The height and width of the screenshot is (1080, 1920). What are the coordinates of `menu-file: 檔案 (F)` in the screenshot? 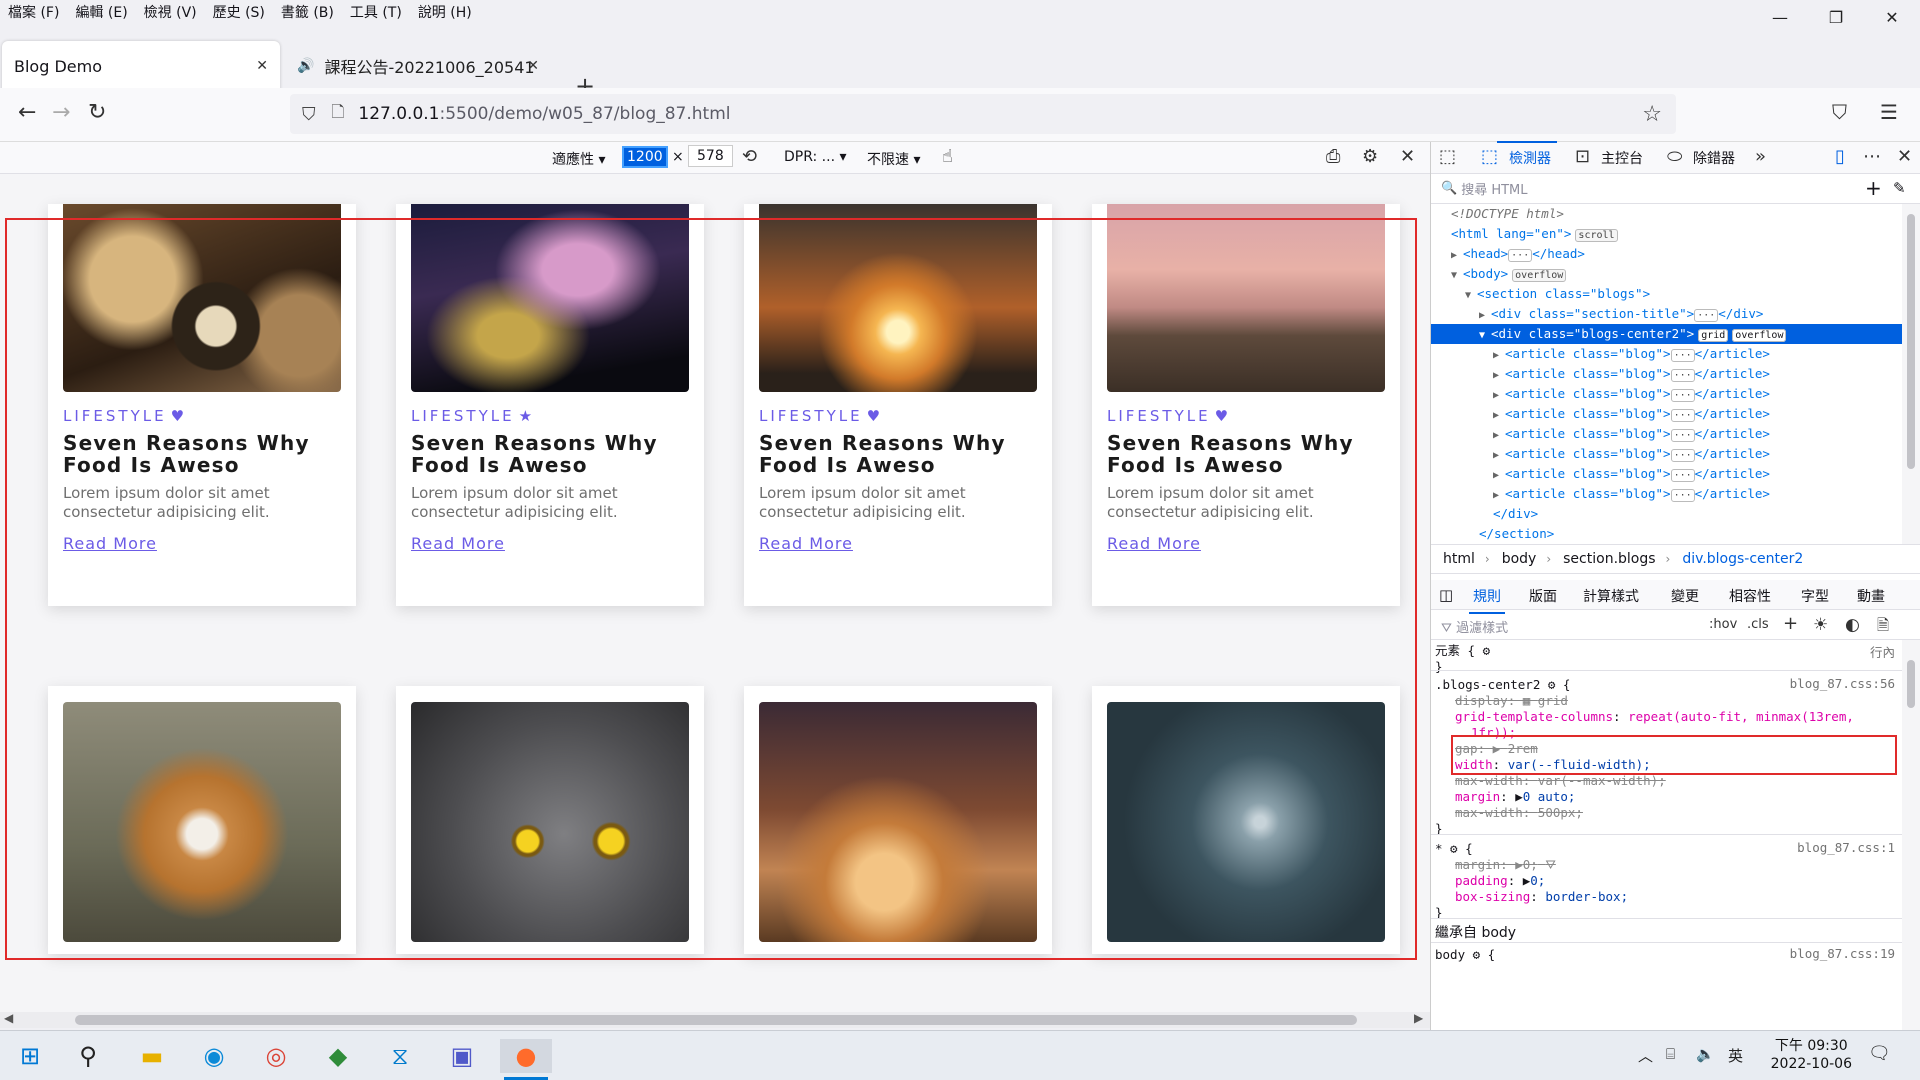 It's located at (33, 12).